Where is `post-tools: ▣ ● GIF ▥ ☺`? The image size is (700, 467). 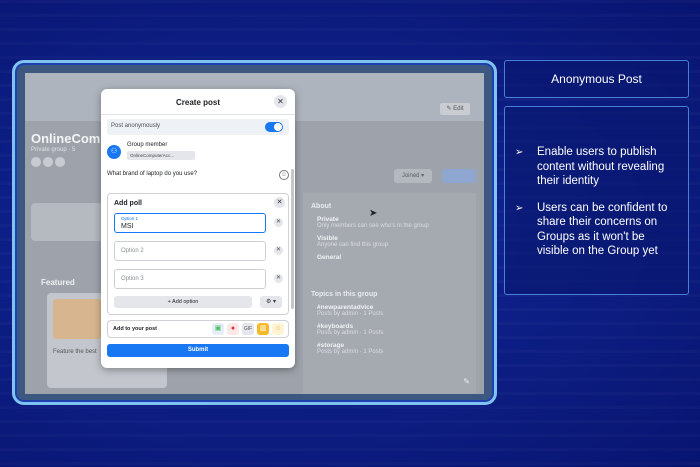 post-tools: ▣ ● GIF ▥ ☺ is located at coordinates (248, 329).